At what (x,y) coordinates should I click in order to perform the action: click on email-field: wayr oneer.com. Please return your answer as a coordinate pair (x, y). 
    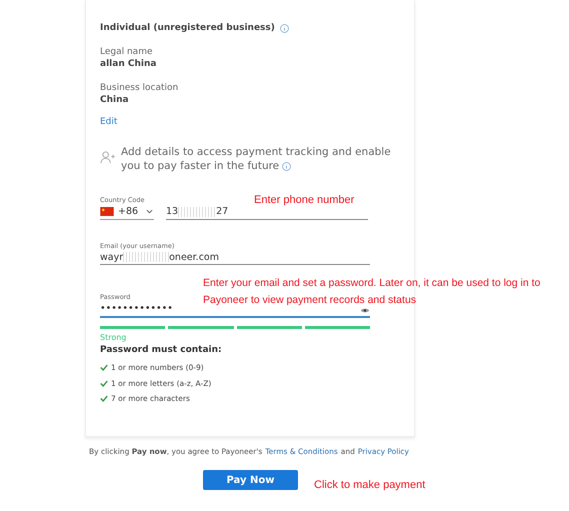
    Looking at the image, I should click on (235, 257).